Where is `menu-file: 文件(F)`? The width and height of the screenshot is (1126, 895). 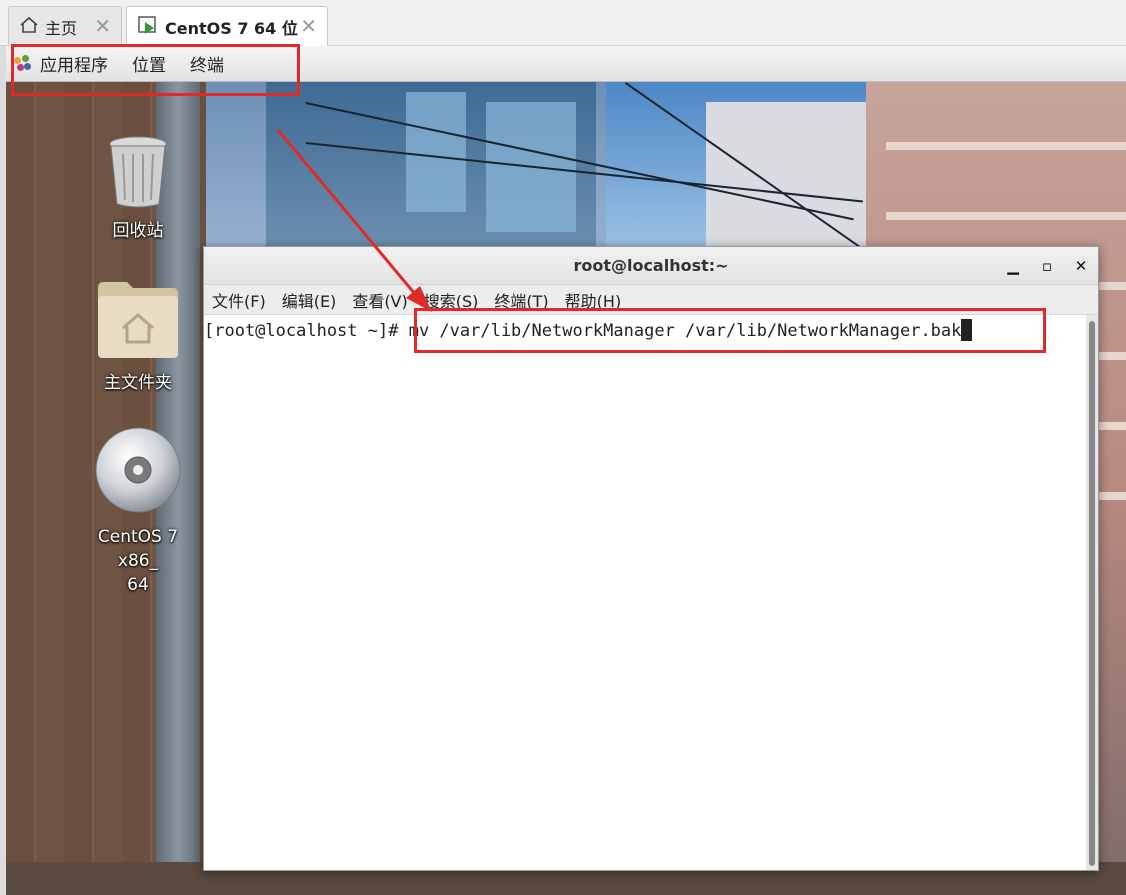 menu-file: 文件(F) is located at coordinates (239, 300).